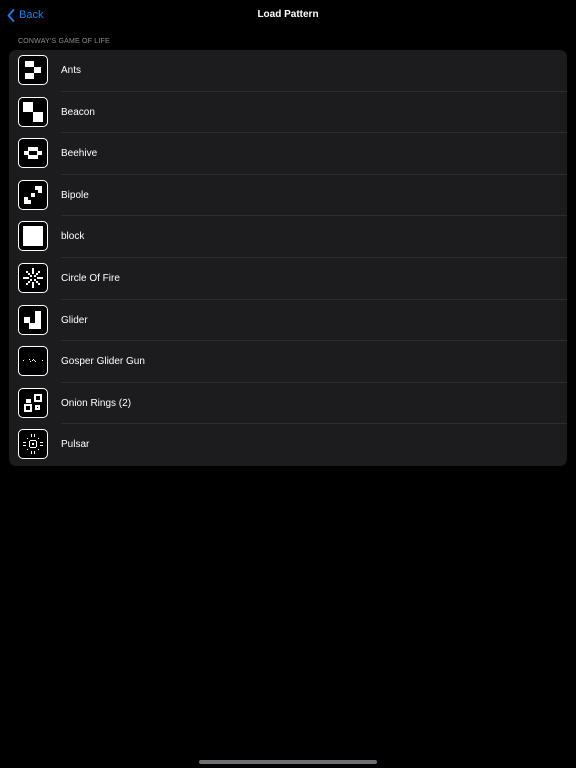 The height and width of the screenshot is (768, 576). What do you see at coordinates (33, 111) in the screenshot?
I see `beacon-pattern-icon` at bounding box center [33, 111].